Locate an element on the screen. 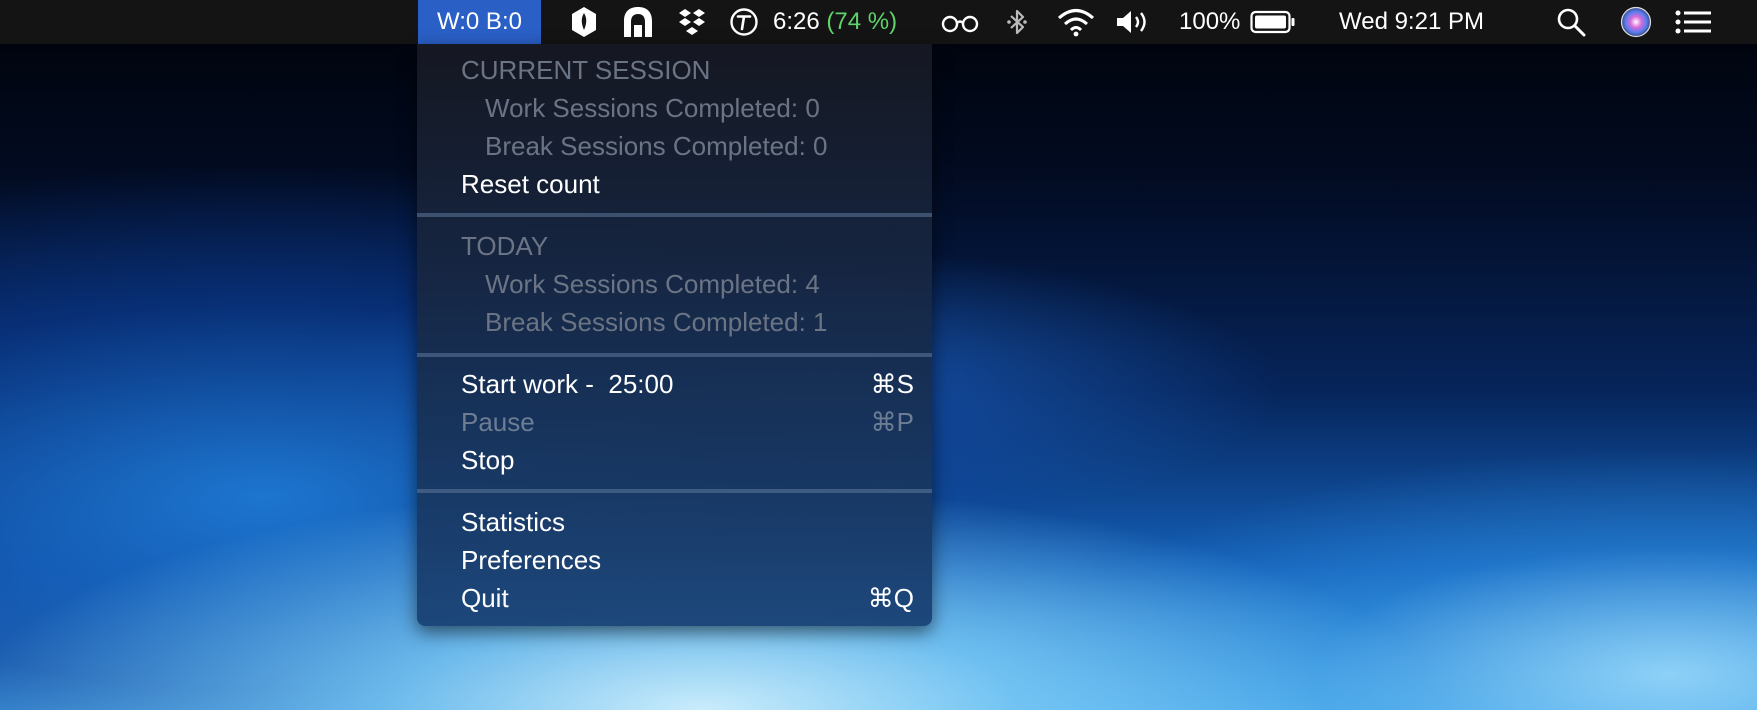 The height and width of the screenshot is (710, 1757). statistics-menu-item: Statistics is located at coordinates (674, 522).